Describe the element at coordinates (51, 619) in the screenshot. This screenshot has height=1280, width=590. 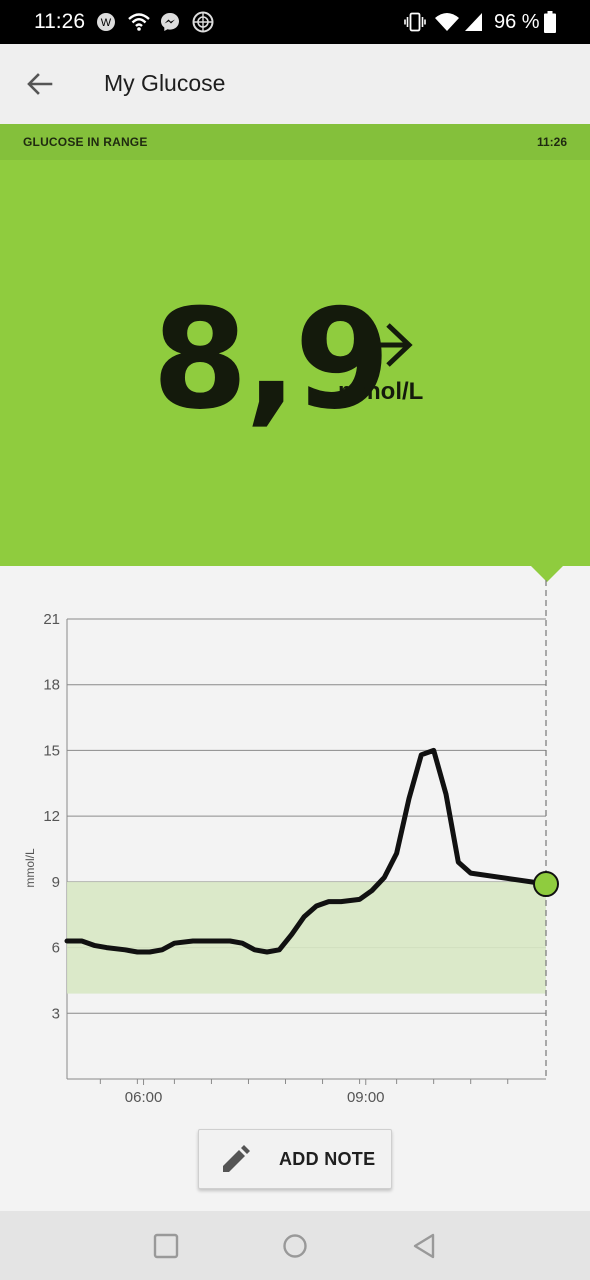
I see `y-tick-label: 21` at that location.